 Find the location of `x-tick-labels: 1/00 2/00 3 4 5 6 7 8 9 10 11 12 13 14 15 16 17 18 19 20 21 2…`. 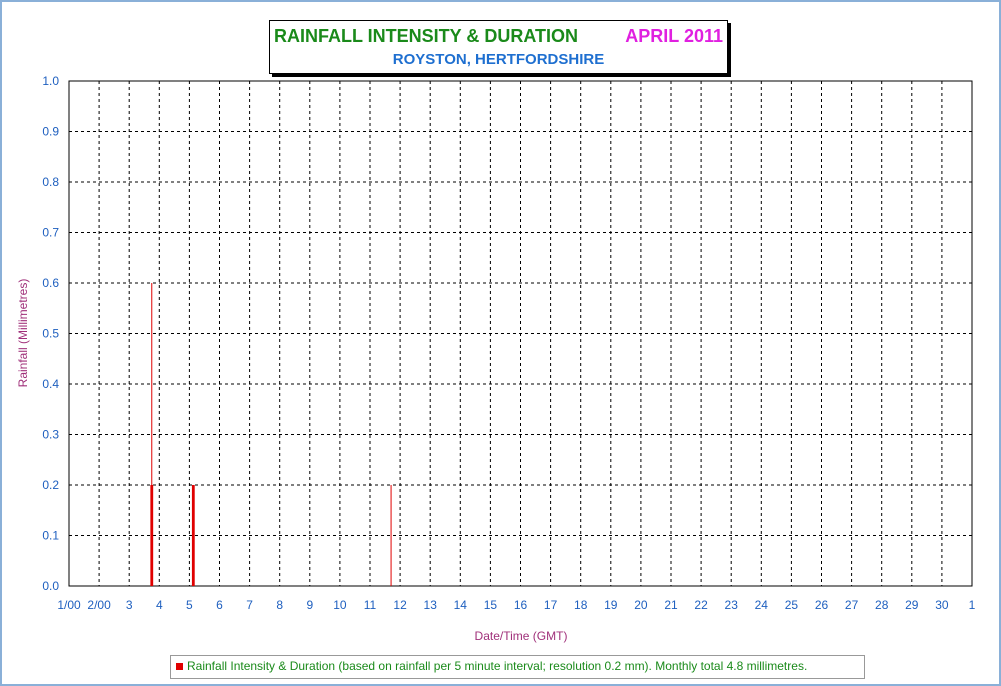

x-tick-labels: 1/00 2/00 3 4 5 6 7 8 9 10 11 12 13 14 15 16 17 18 19 20 21 2… is located at coordinates (516, 605).